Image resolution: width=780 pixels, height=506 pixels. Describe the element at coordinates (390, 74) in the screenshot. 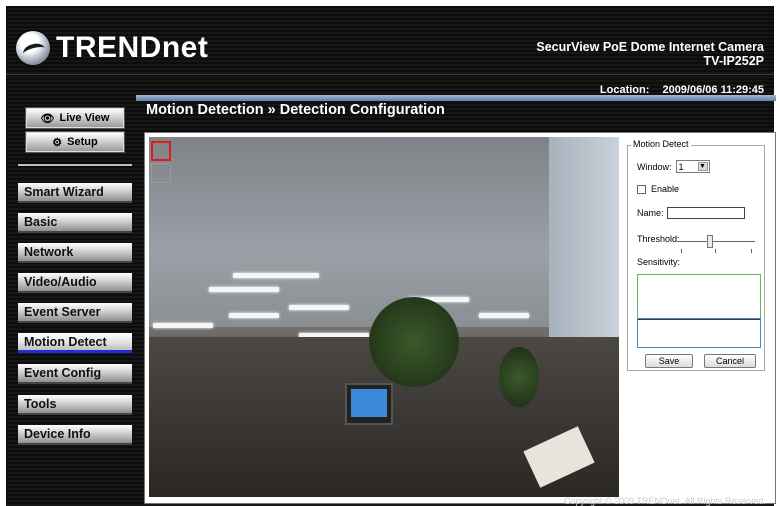

I see `header-divider` at that location.